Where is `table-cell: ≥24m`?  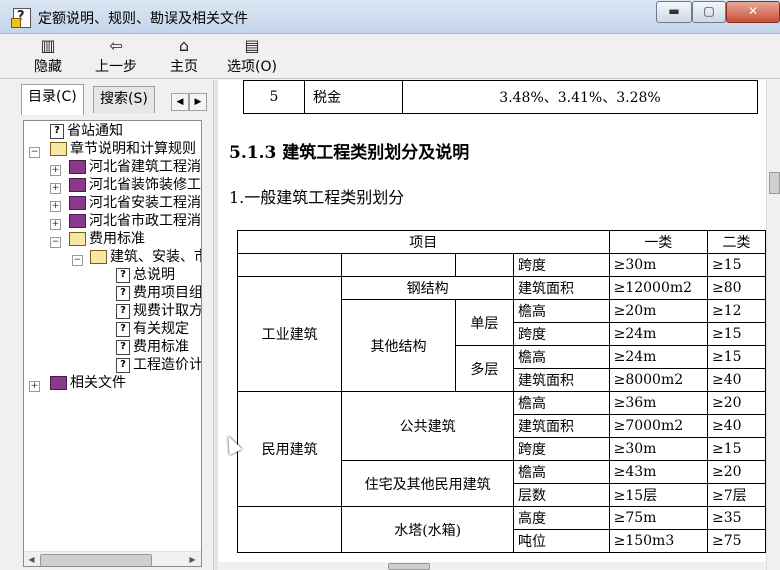
table-cell: ≥24m is located at coordinates (658, 357).